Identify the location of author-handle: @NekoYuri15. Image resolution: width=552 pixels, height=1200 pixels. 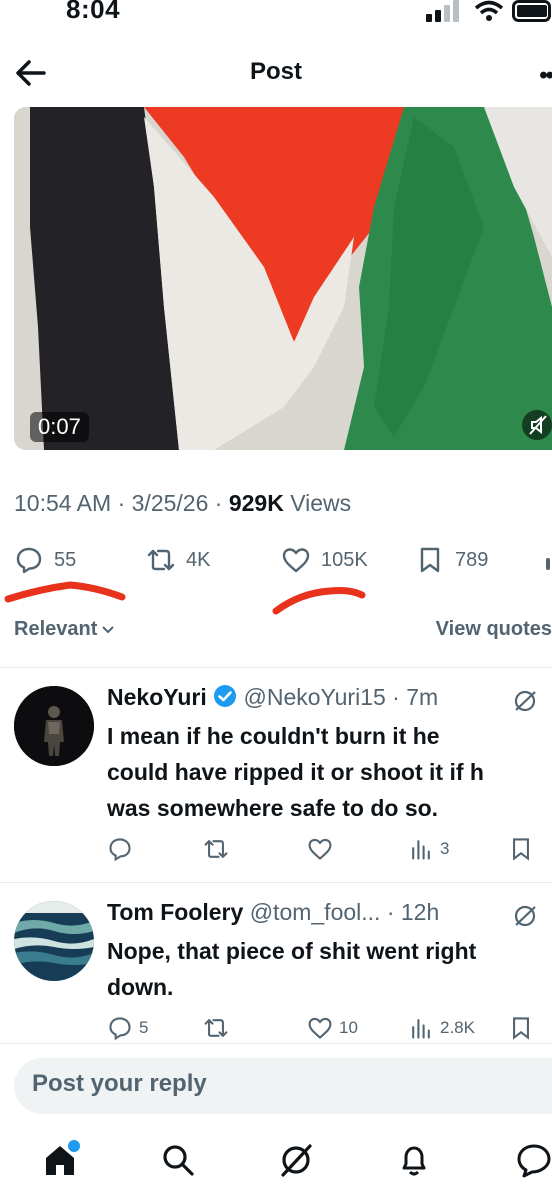
(315, 697).